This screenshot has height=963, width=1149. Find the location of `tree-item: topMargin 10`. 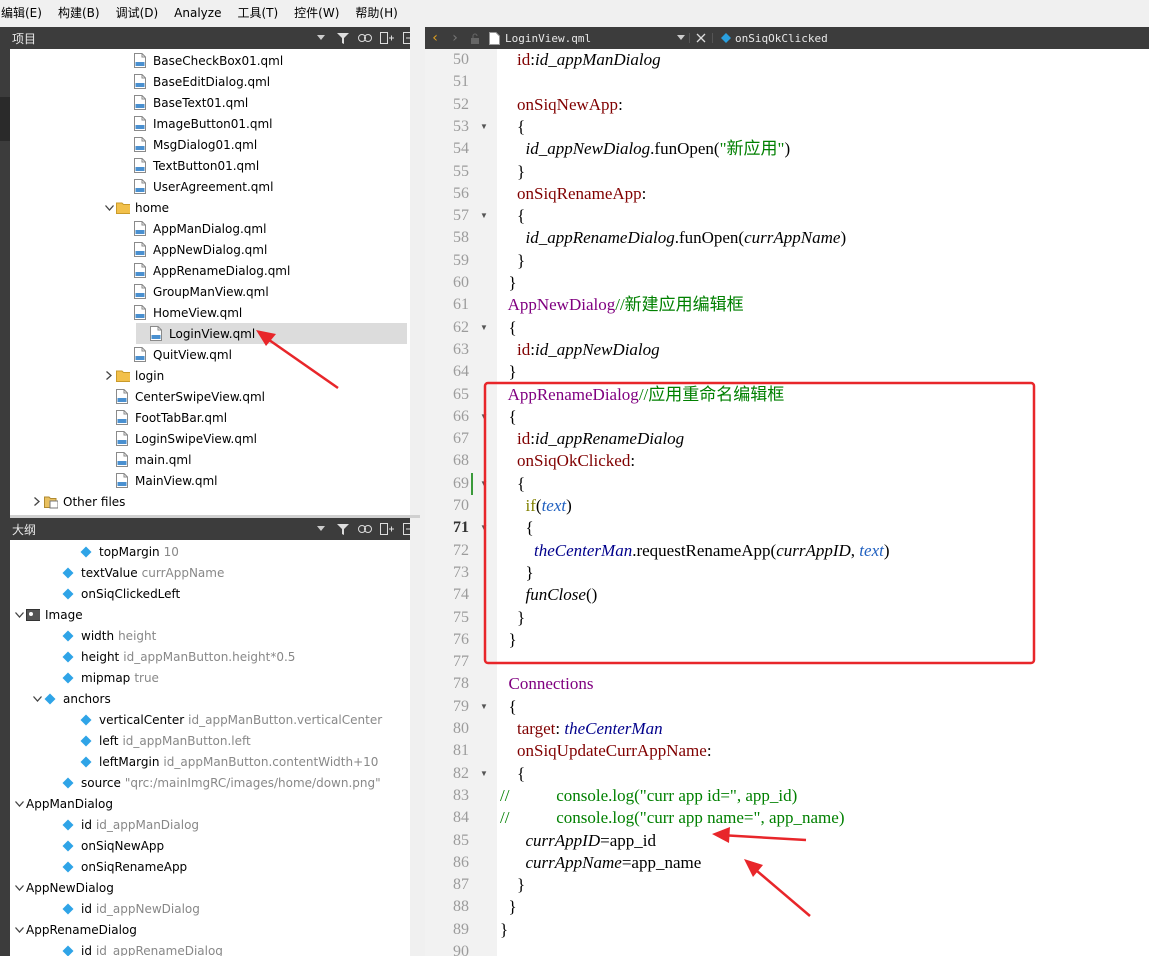

tree-item: topMargin 10 is located at coordinates (210, 551).